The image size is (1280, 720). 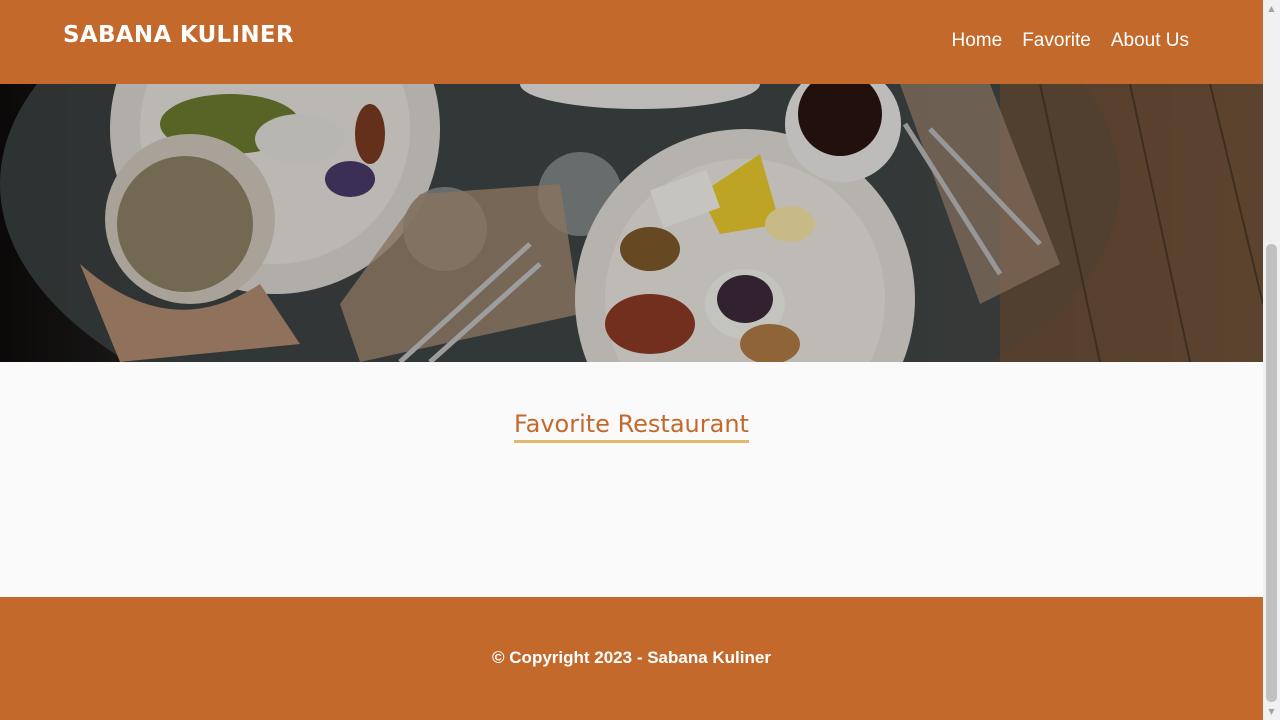 What do you see at coordinates (1271, 8) in the screenshot?
I see `scroll-up-arrow-icon: ▲` at bounding box center [1271, 8].